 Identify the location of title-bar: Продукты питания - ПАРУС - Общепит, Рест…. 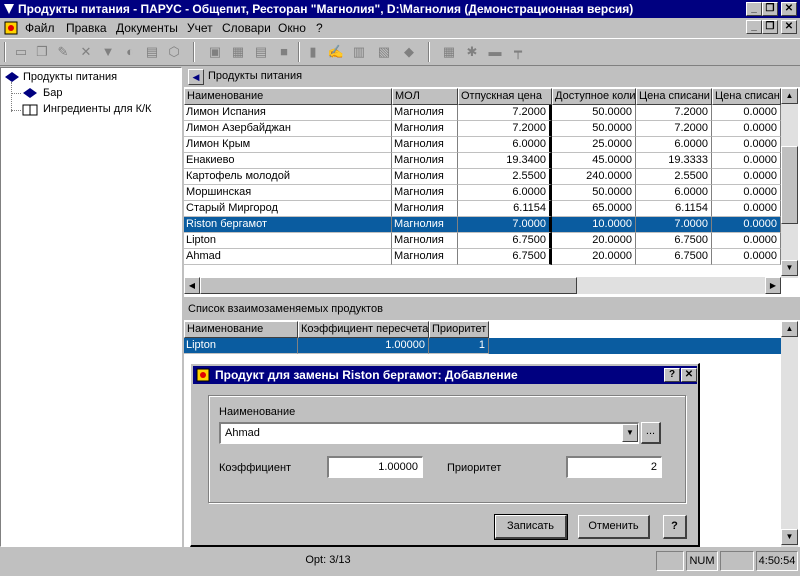
(400, 9).